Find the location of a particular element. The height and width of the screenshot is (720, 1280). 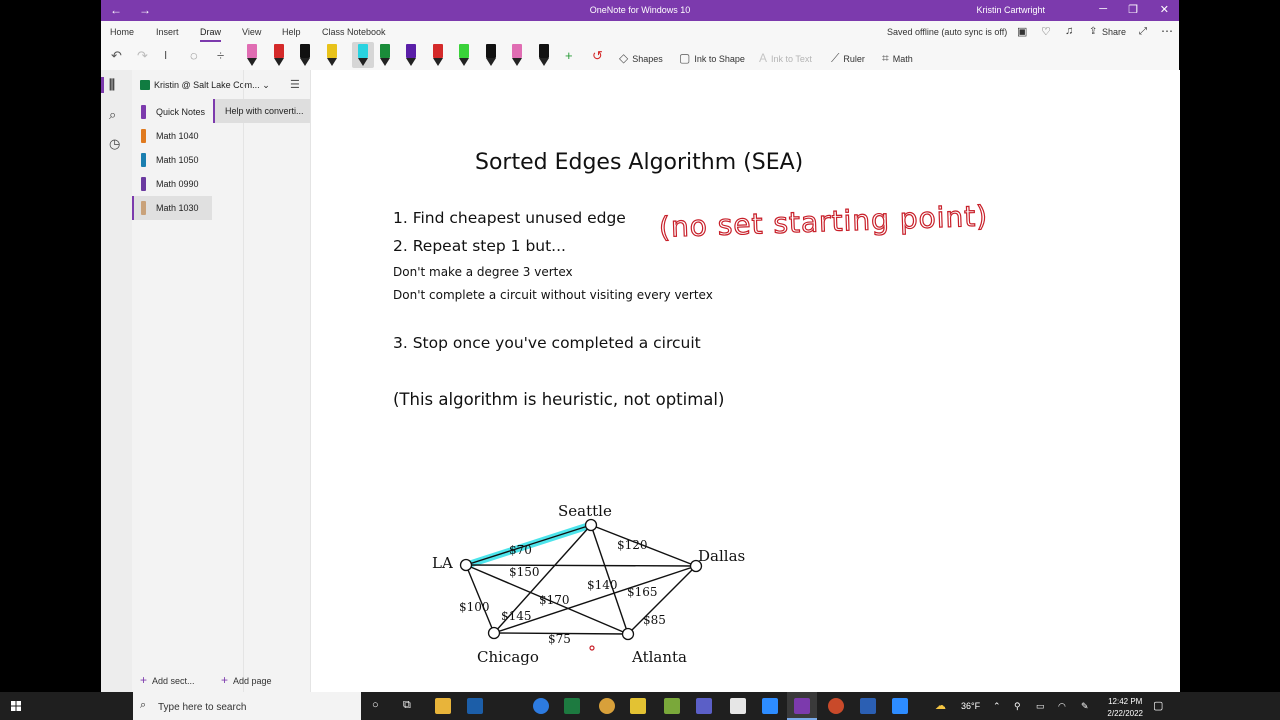

section-math-1030: Math 1030 is located at coordinates (172, 208).